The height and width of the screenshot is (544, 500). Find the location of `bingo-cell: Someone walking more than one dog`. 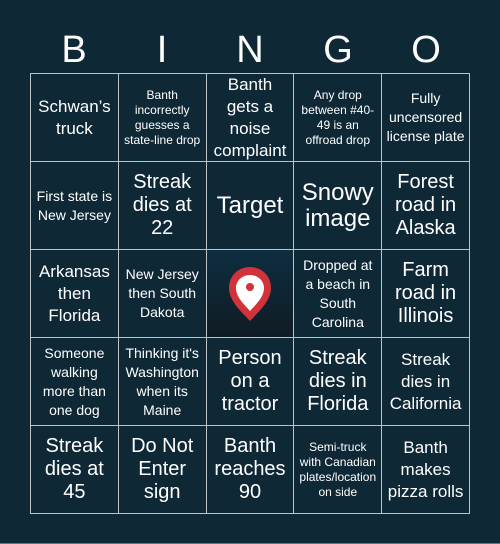

bingo-cell: Someone walking more than one dog is located at coordinates (75, 382).